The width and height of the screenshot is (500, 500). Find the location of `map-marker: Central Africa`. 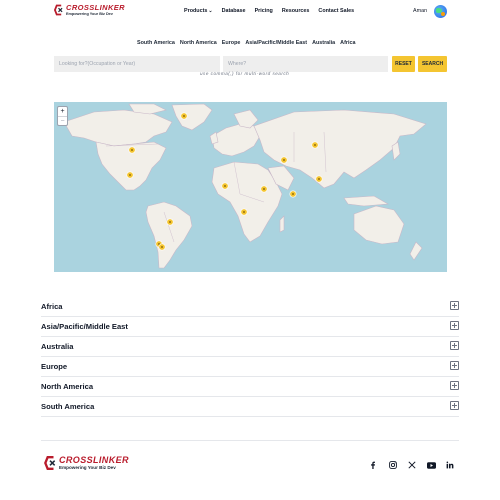

map-marker: Central Africa is located at coordinates (244, 212).